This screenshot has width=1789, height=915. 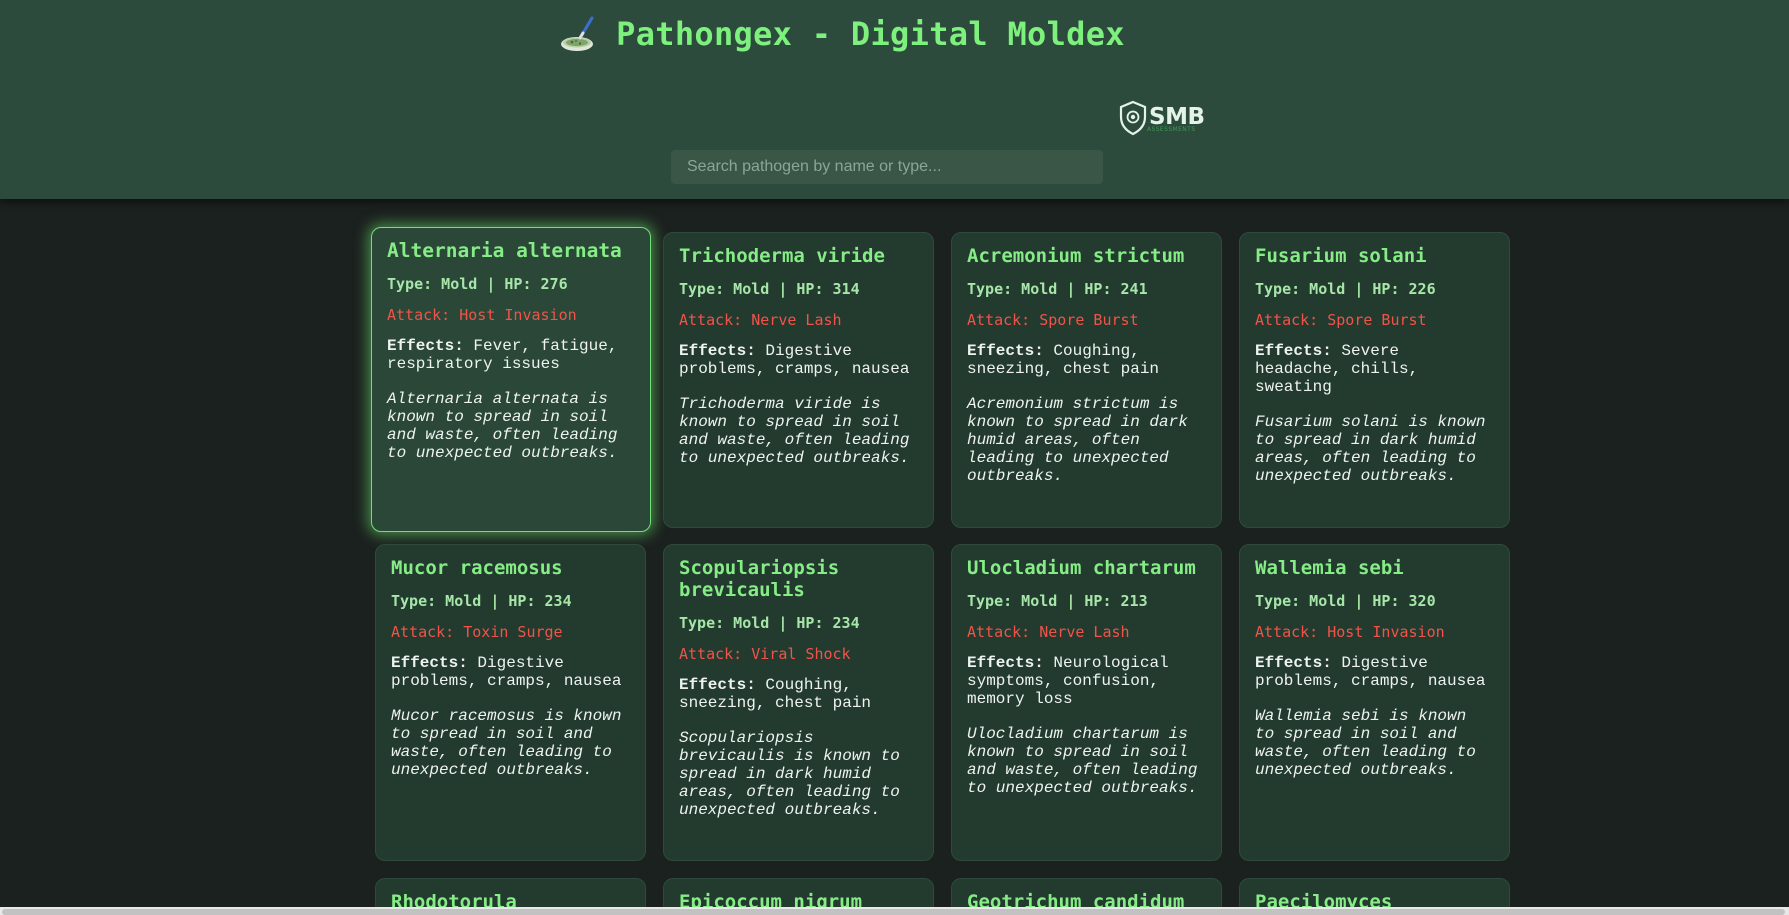 I want to click on card-type-hp: Type: Mold | HP: 241, so click(x=1057, y=289).